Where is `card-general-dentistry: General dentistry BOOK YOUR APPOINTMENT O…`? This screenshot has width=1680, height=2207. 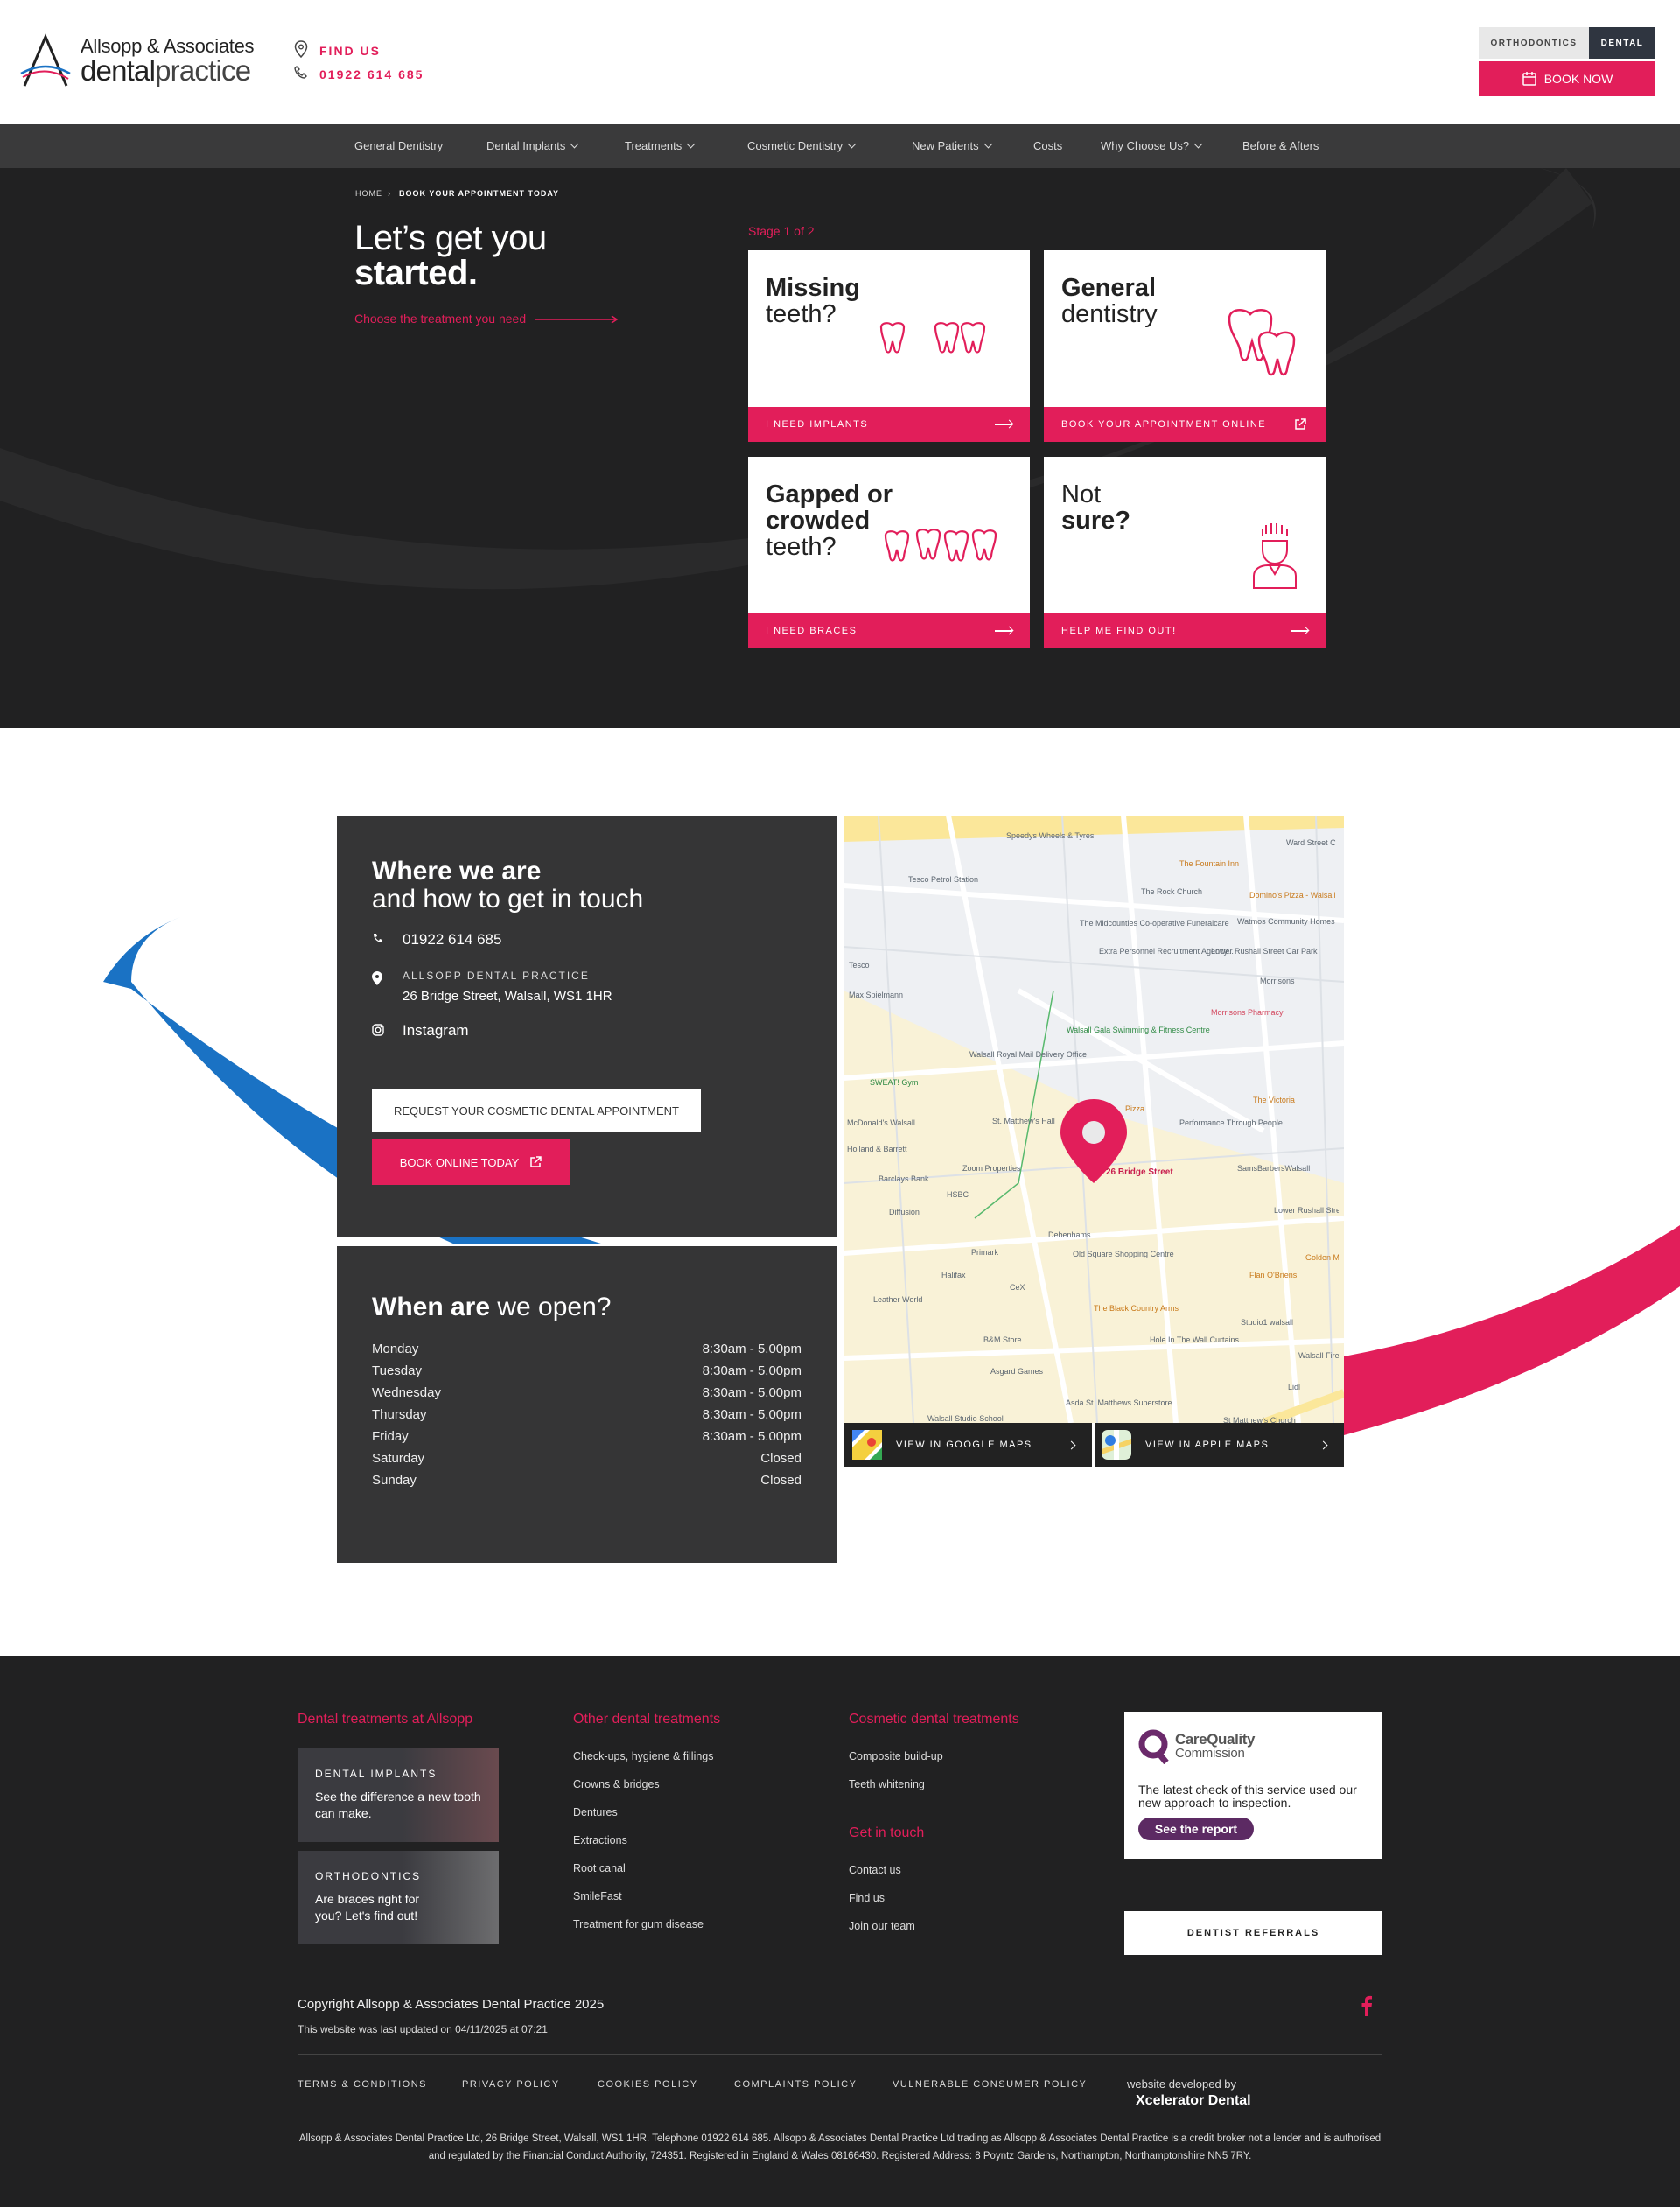 card-general-dentistry: General dentistry BOOK YOUR APPOINTMENT O… is located at coordinates (1185, 346).